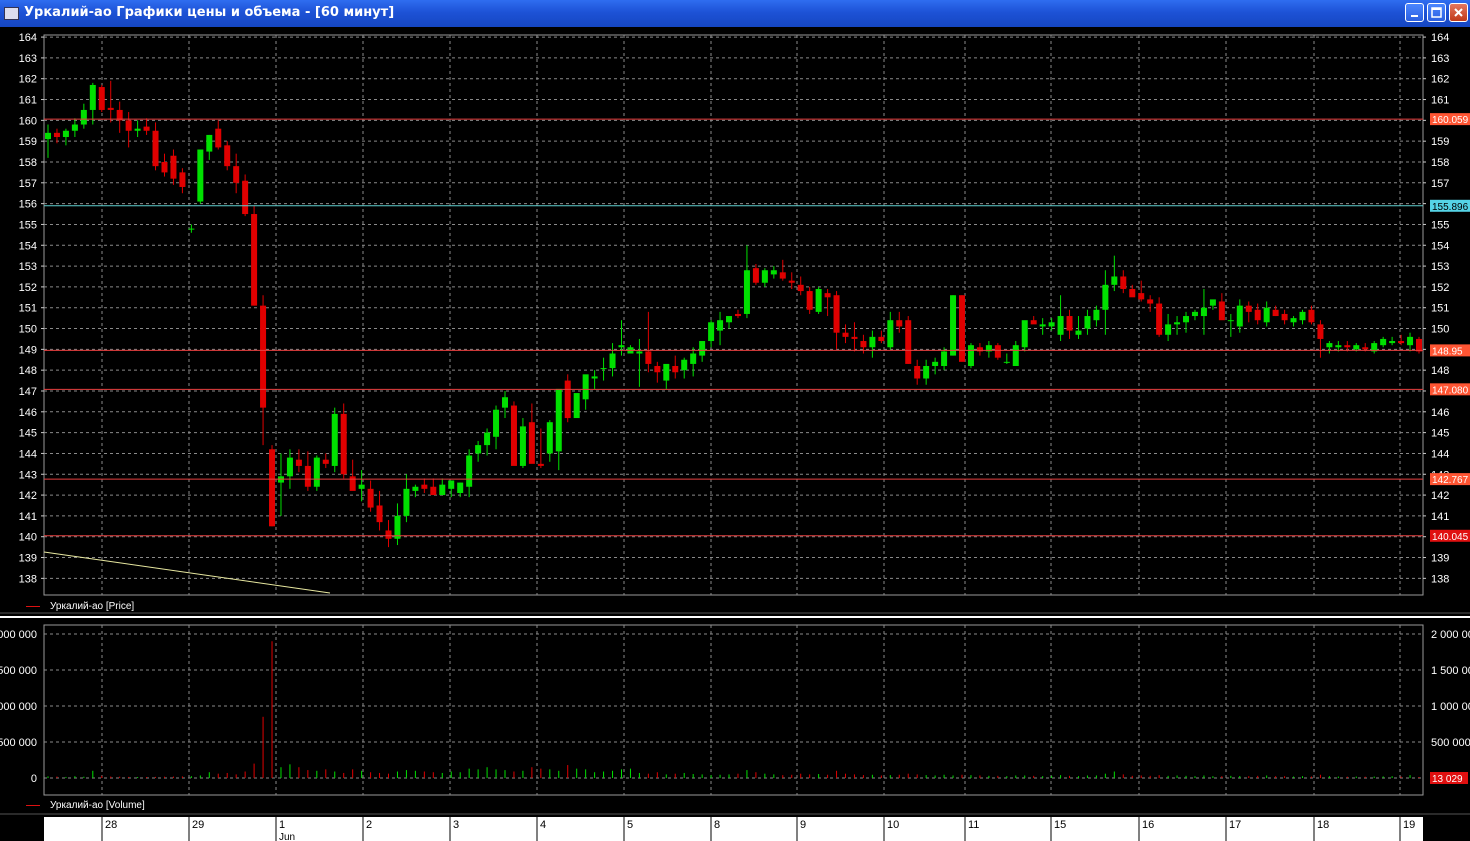 This screenshot has width=1470, height=841. I want to click on right-axis-label: 151, so click(1440, 309).